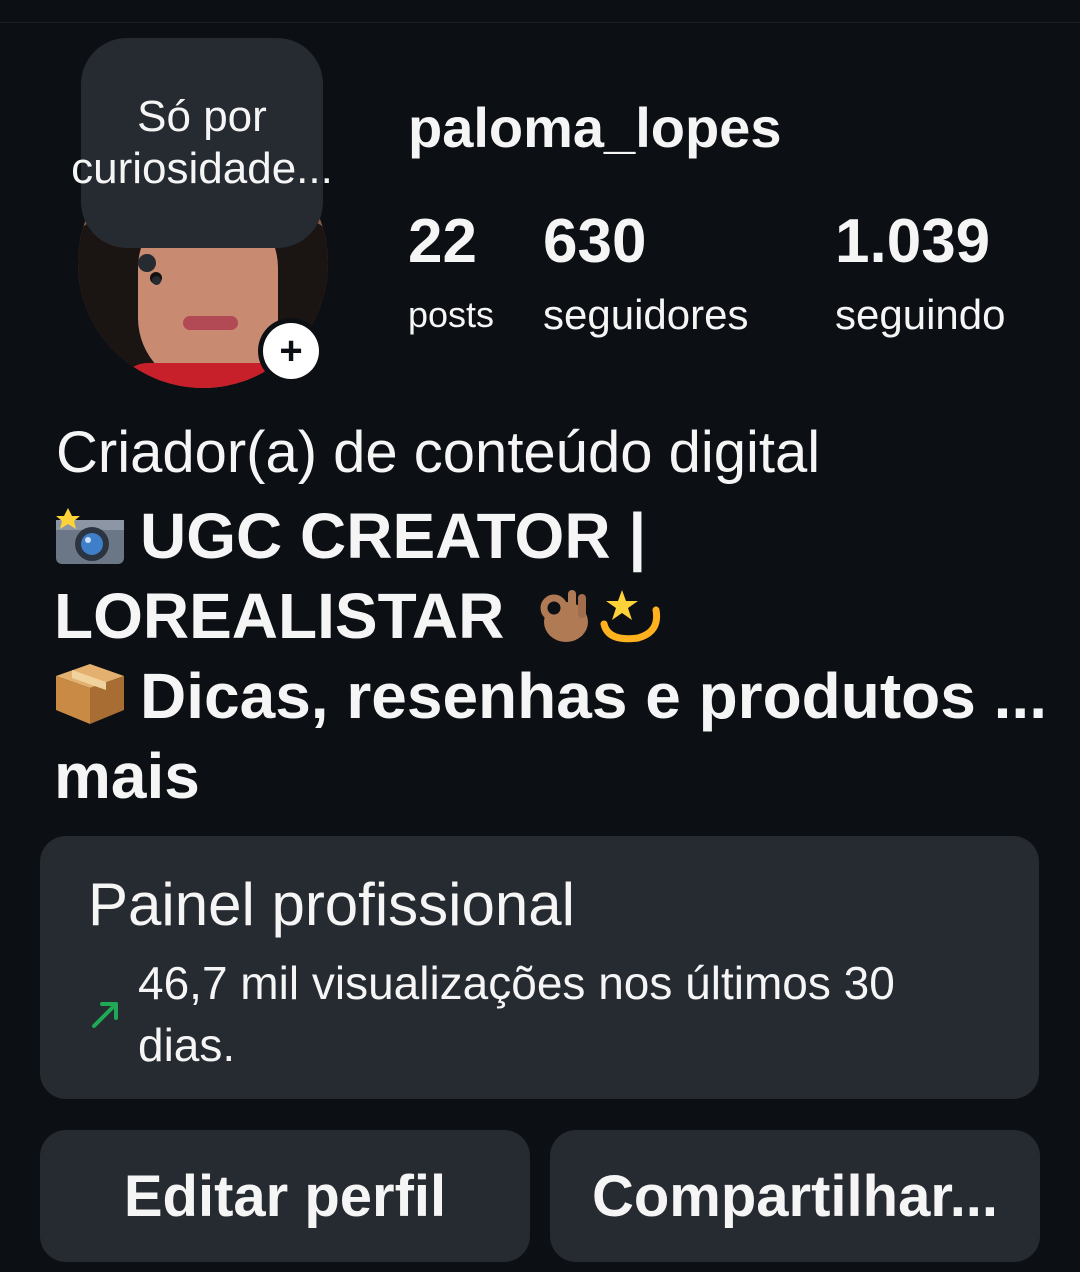 Image resolution: width=1080 pixels, height=1272 pixels. What do you see at coordinates (451, 314) in the screenshot?
I see `posts-label: posts` at bounding box center [451, 314].